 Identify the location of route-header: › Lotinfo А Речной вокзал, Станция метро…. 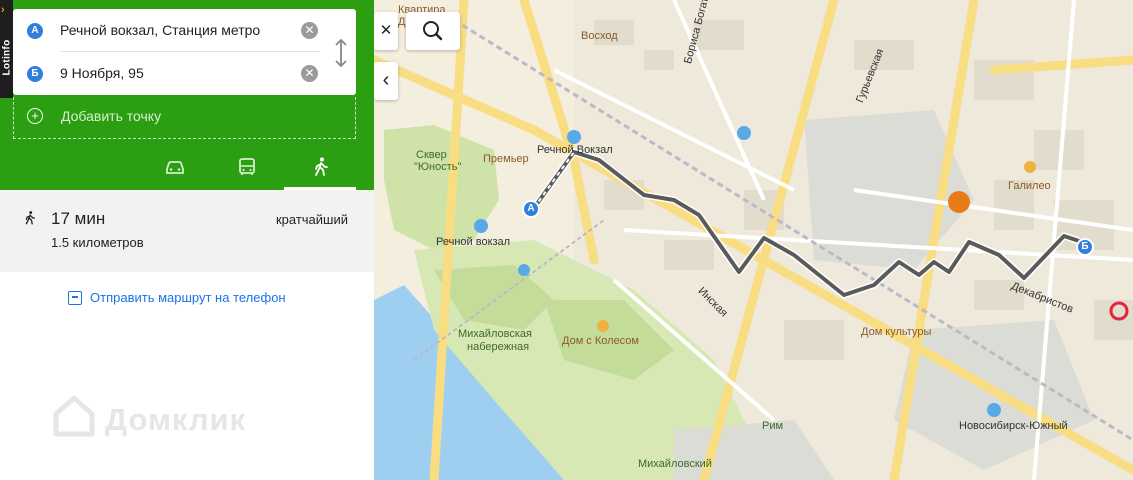
(187, 95).